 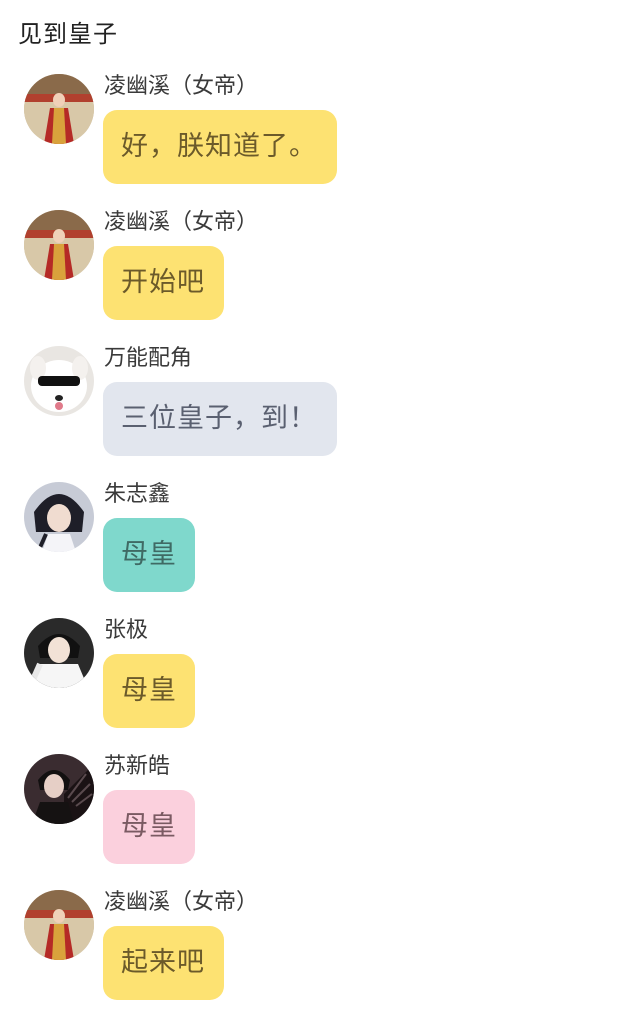 What do you see at coordinates (163, 963) in the screenshot?
I see `message-bubble: 起来吧` at bounding box center [163, 963].